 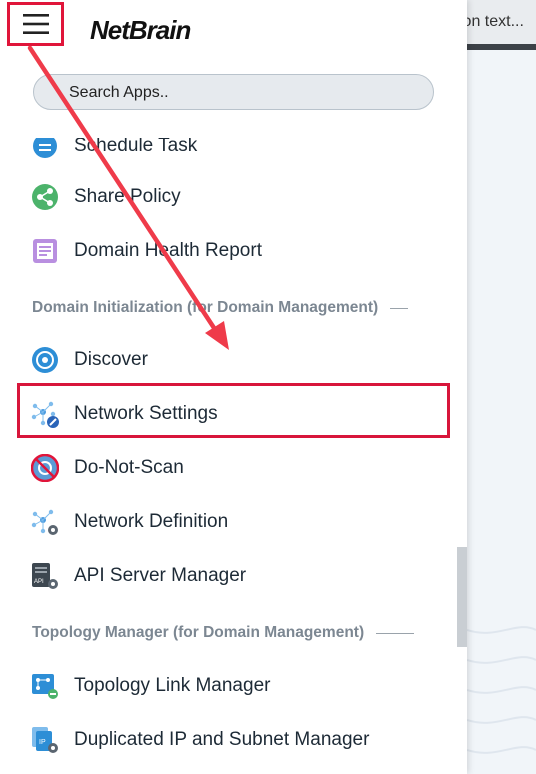 What do you see at coordinates (151, 521) in the screenshot?
I see `app-item-label: Network Definition` at bounding box center [151, 521].